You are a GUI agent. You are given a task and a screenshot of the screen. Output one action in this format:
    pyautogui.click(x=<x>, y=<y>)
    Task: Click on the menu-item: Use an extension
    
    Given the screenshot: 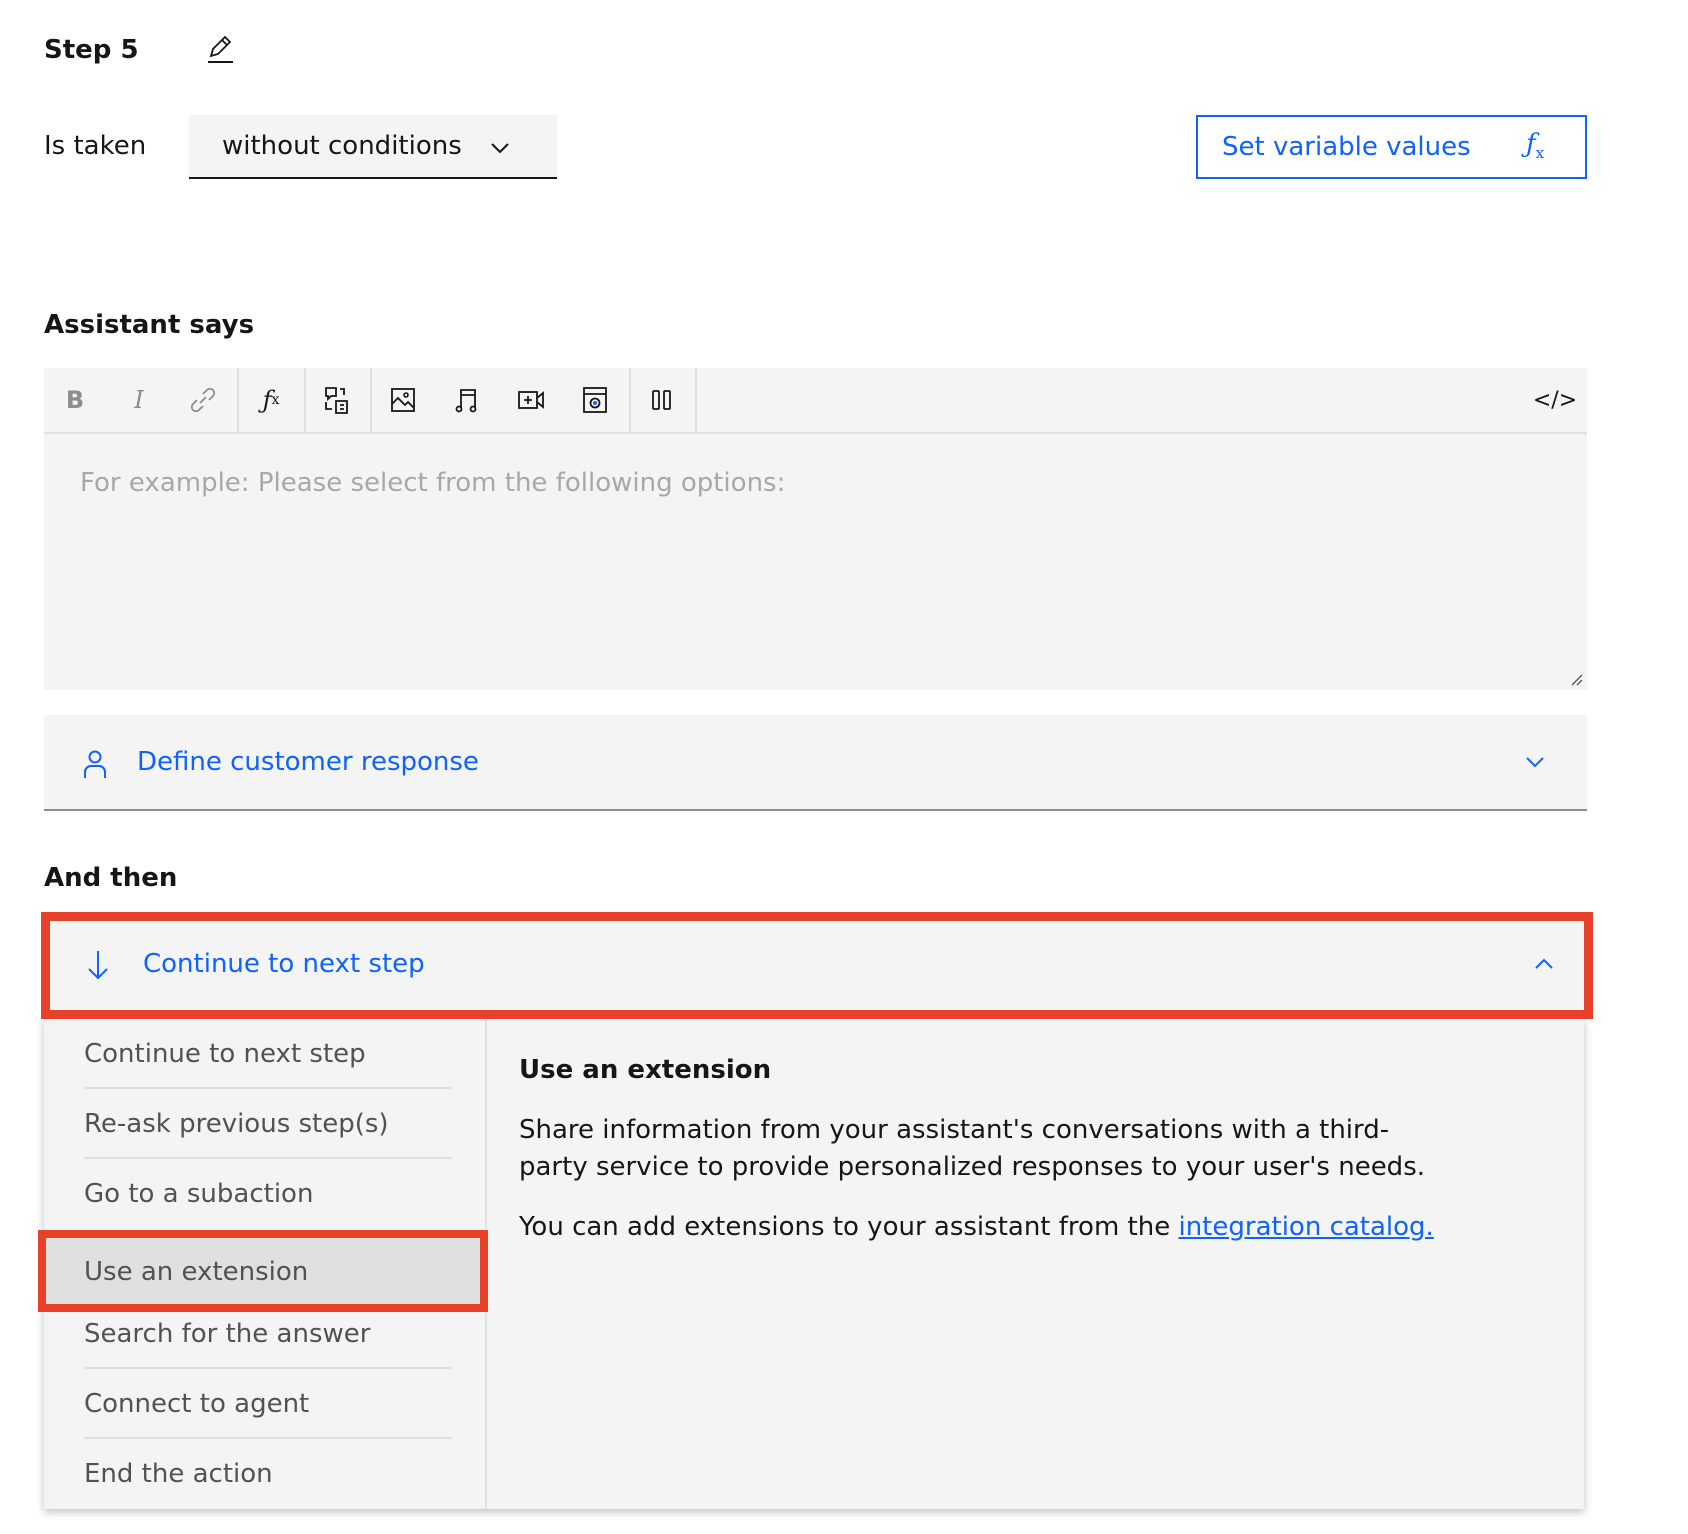 What is the action you would take?
    pyautogui.click(x=268, y=1272)
    